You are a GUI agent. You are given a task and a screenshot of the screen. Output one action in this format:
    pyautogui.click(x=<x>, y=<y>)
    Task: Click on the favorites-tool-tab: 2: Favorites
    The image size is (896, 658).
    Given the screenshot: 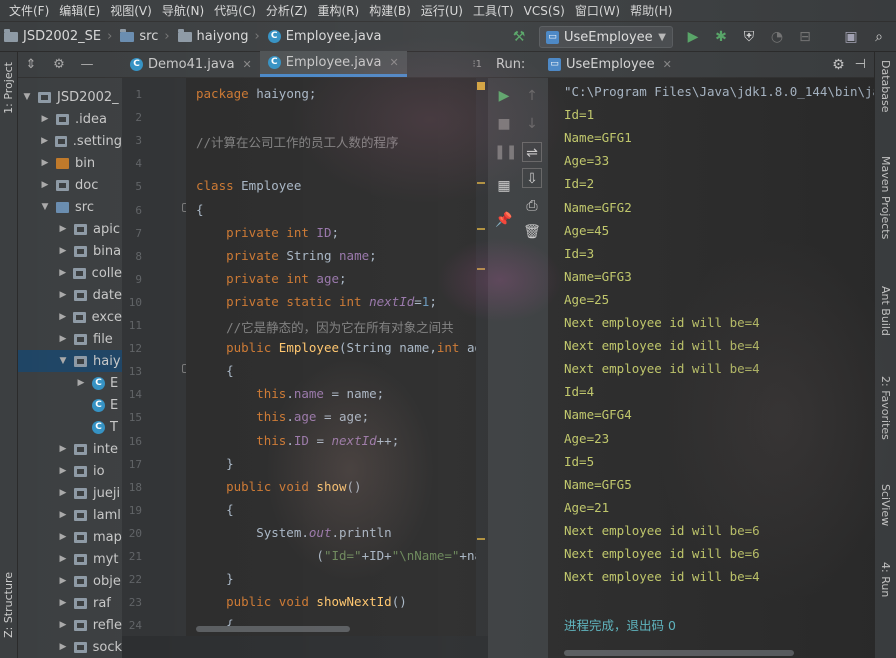 What is the action you would take?
    pyautogui.click(x=885, y=408)
    